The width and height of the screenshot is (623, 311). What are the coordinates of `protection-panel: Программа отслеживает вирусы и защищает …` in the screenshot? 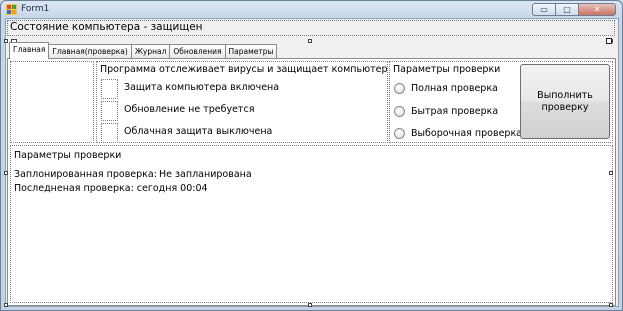 It's located at (242, 102).